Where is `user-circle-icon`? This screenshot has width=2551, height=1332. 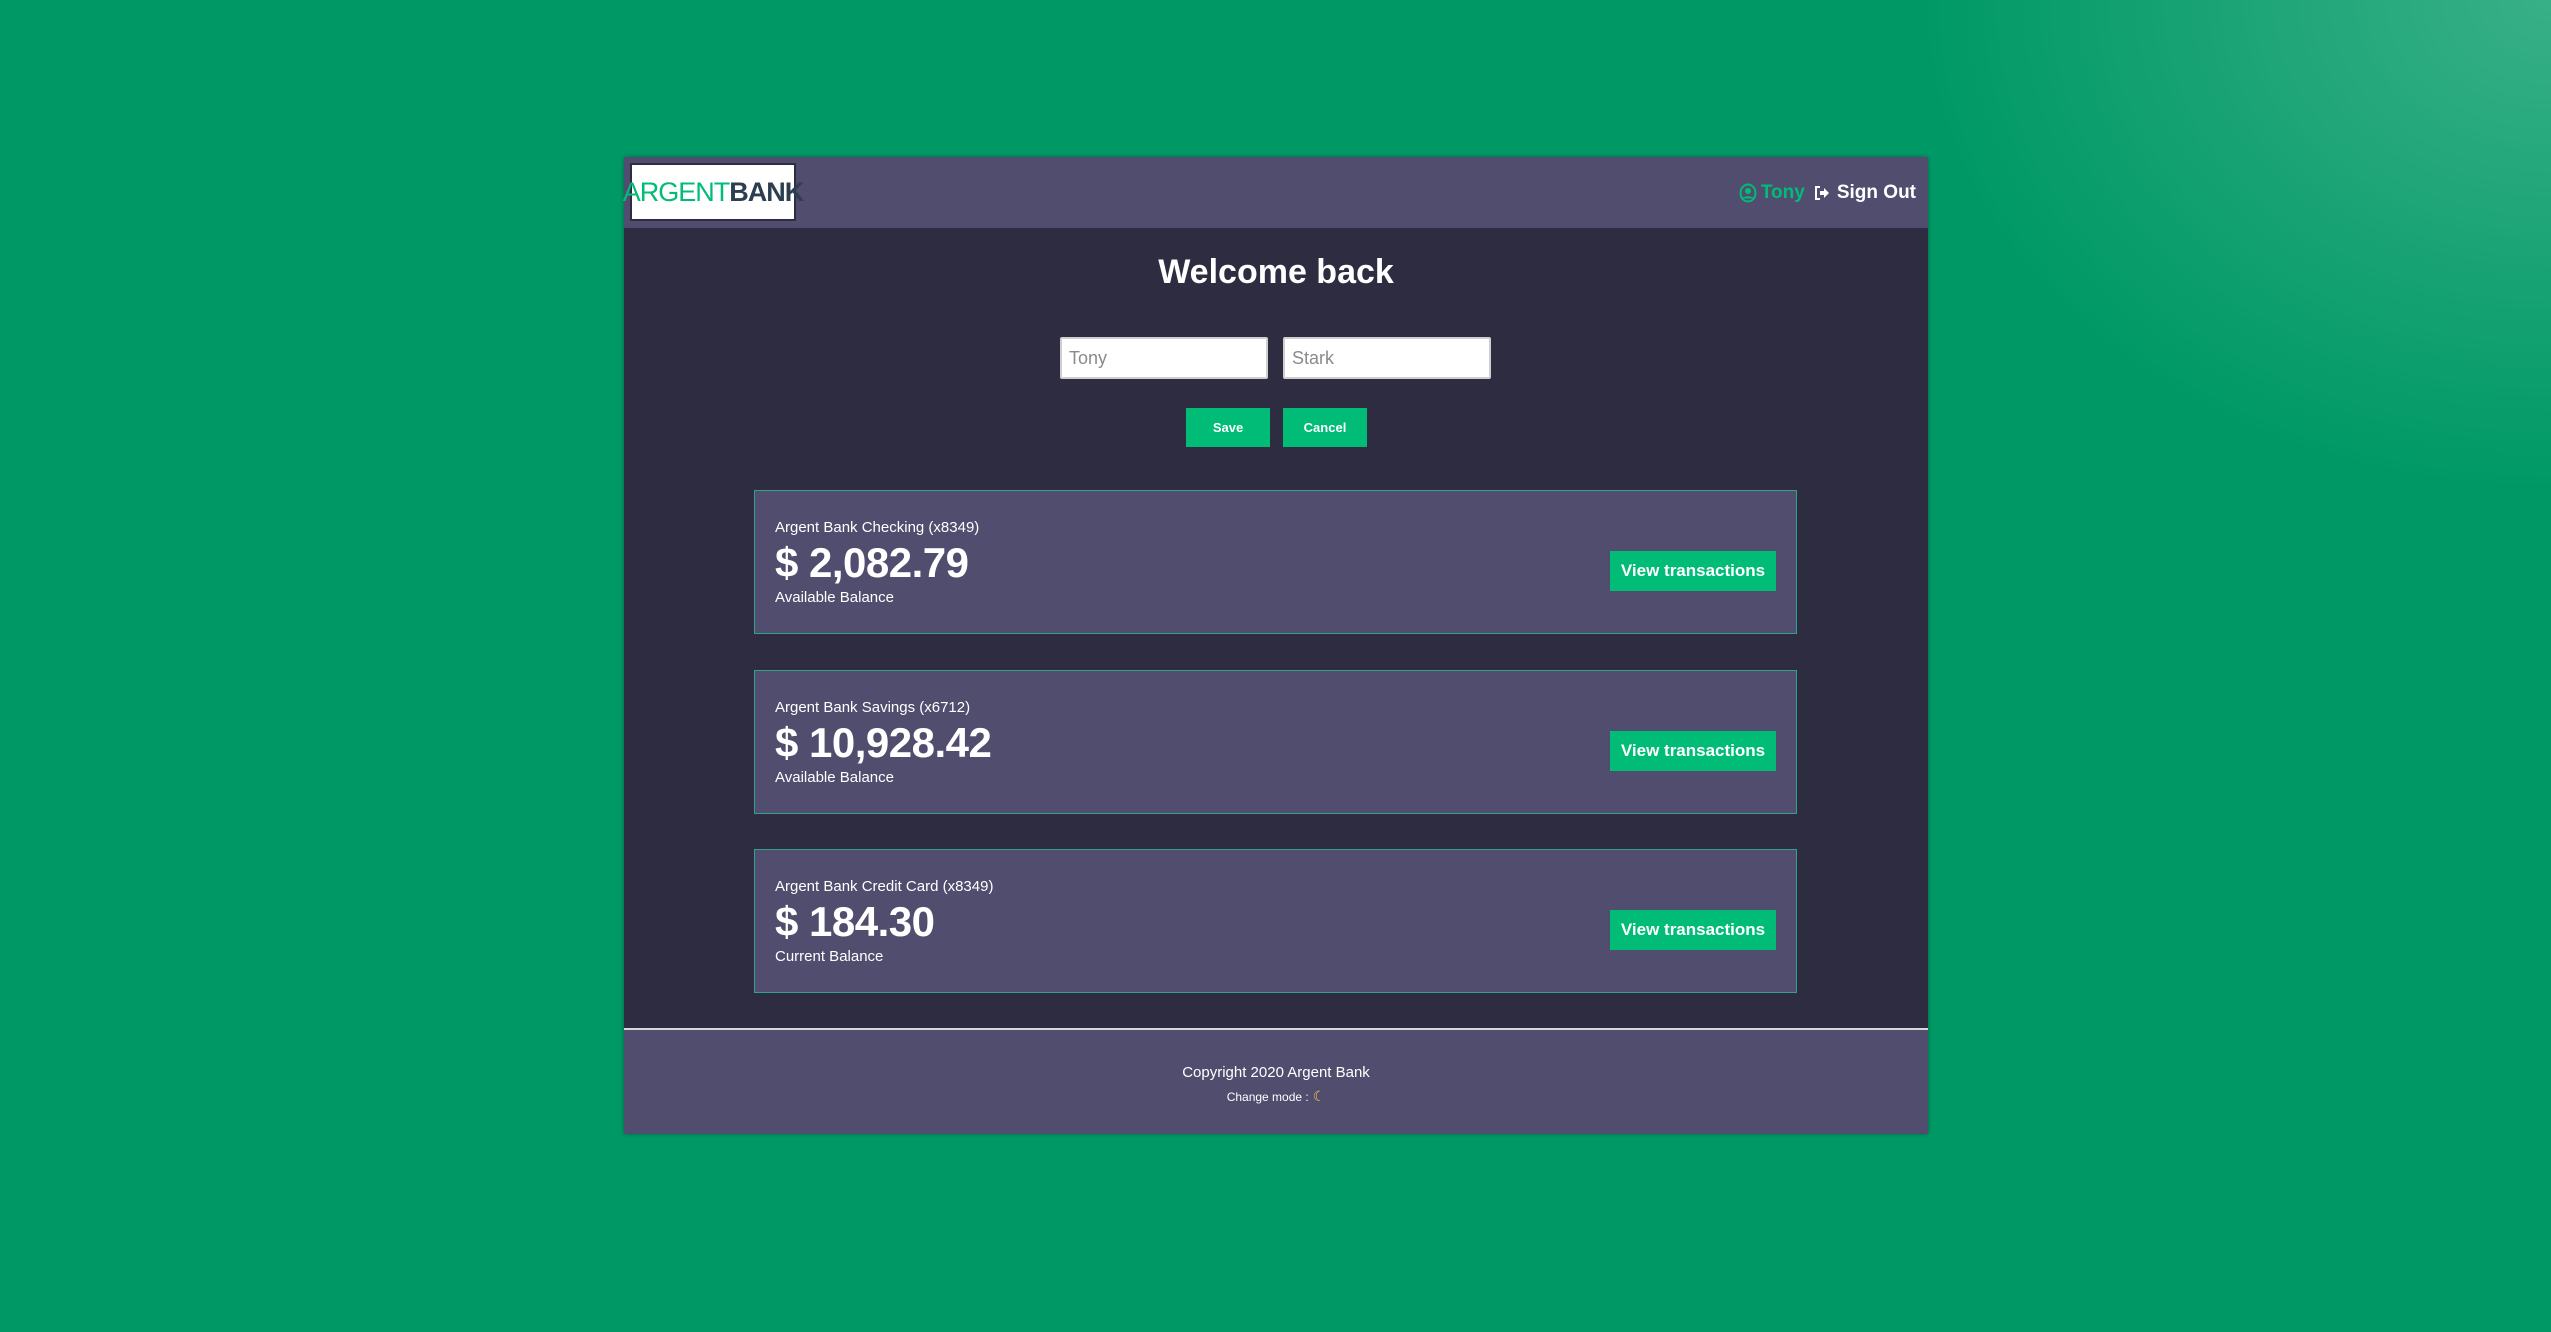 user-circle-icon is located at coordinates (1748, 192).